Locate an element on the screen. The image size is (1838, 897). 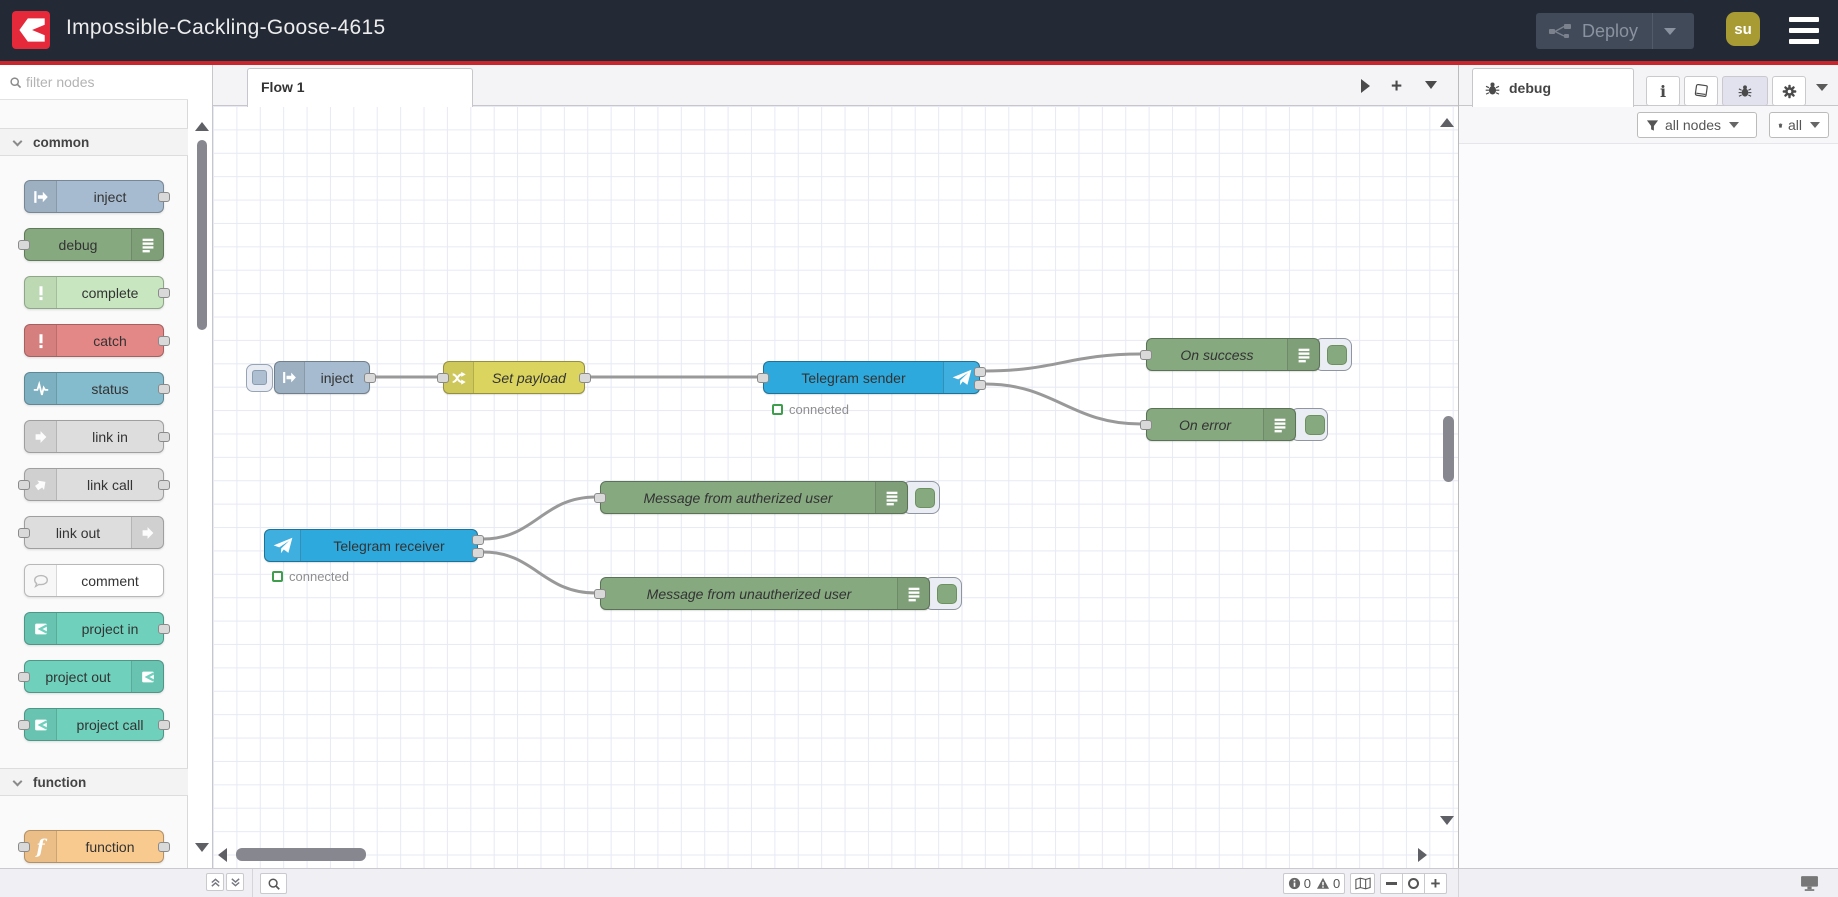
menu-icon is located at coordinates (1804, 30).